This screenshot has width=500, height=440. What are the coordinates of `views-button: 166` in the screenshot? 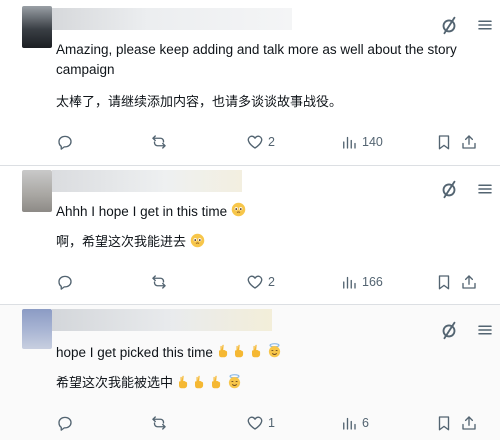 It's located at (361, 282).